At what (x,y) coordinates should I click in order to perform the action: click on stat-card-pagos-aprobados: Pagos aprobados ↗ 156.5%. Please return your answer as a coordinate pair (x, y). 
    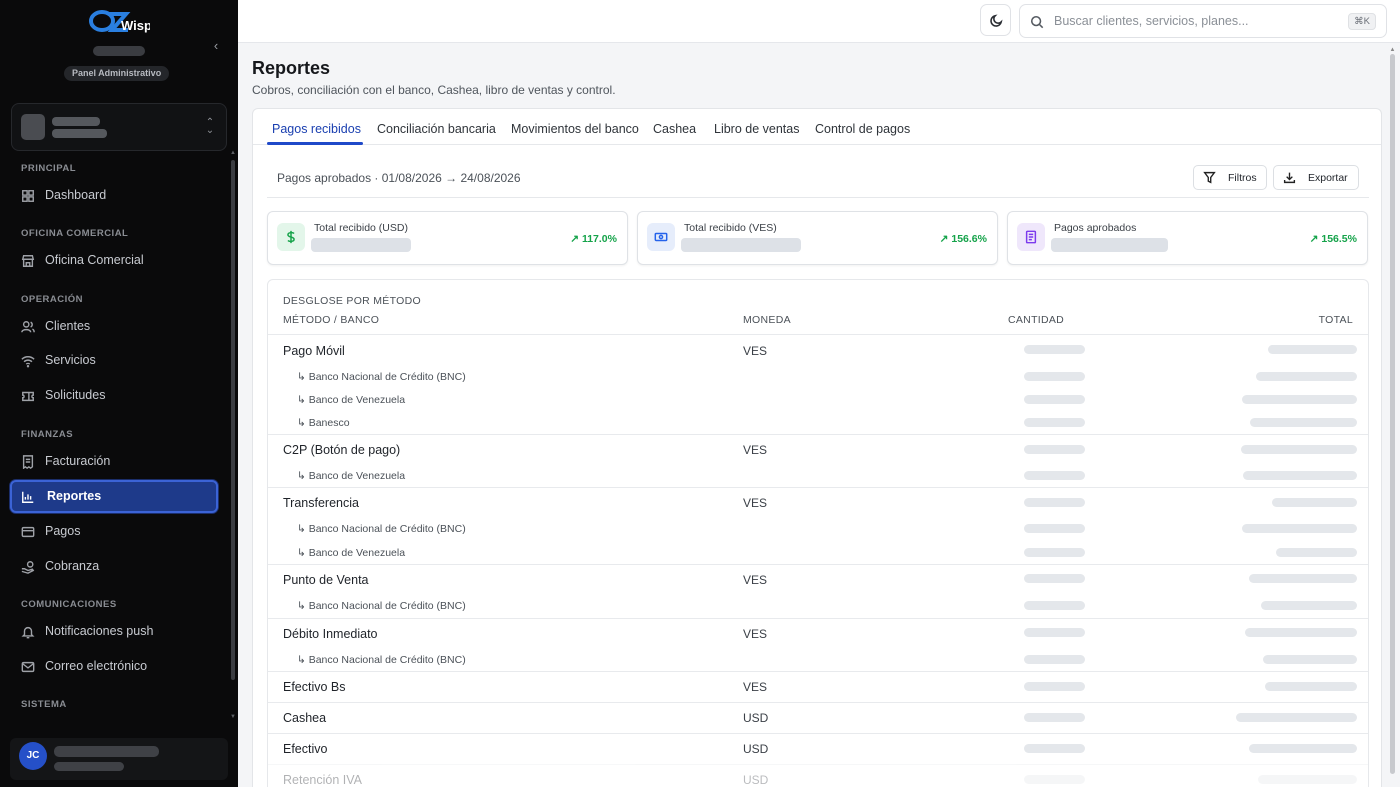
    Looking at the image, I should click on (1187, 238).